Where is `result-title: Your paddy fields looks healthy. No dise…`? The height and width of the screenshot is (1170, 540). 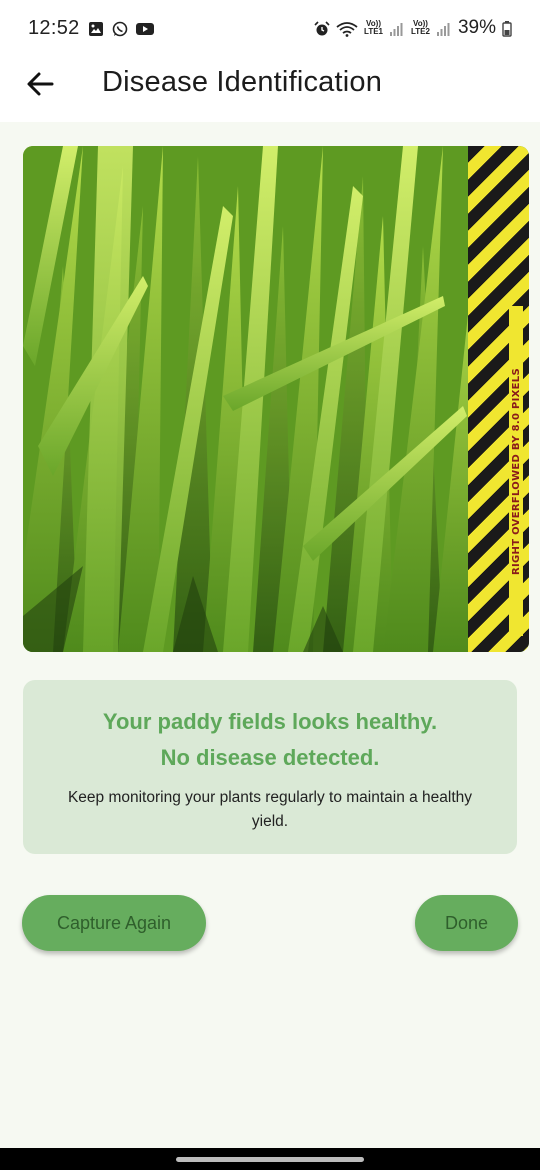
result-title: Your paddy fields looks healthy. No dise… is located at coordinates (270, 740).